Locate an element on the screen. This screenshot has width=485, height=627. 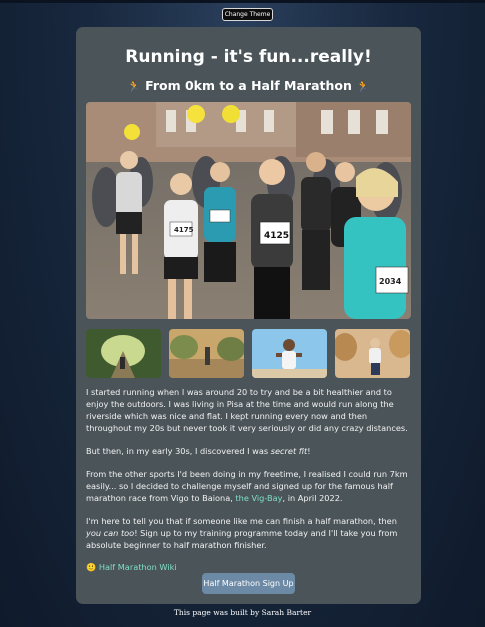
runner-icon-right: 🏃 is located at coordinates (363, 86).